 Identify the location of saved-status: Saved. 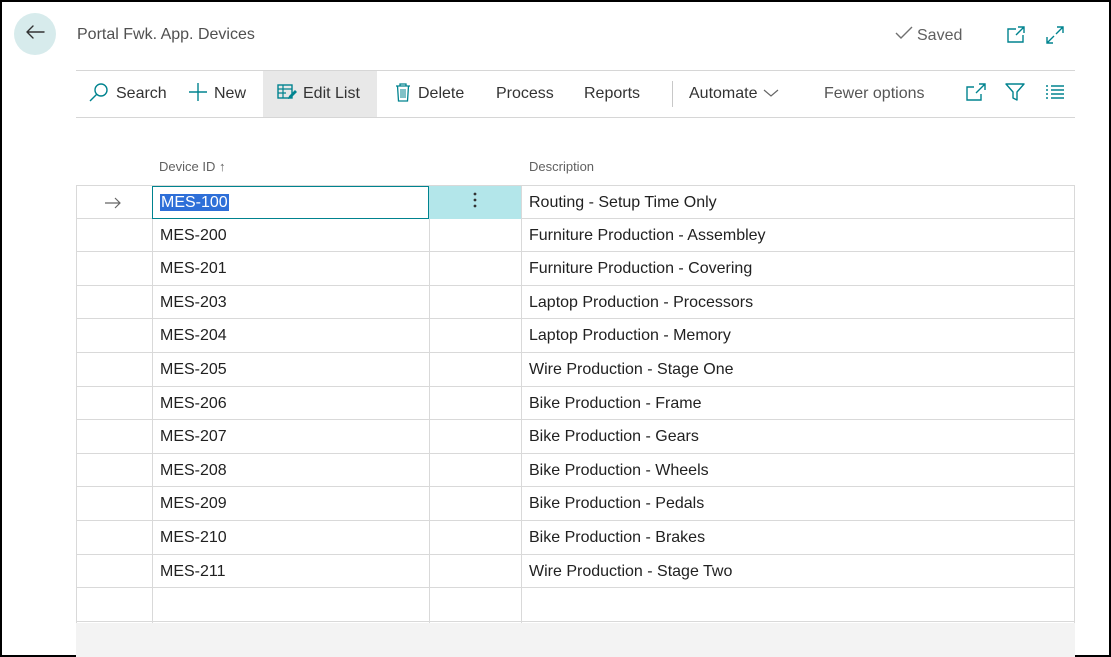
(928, 35).